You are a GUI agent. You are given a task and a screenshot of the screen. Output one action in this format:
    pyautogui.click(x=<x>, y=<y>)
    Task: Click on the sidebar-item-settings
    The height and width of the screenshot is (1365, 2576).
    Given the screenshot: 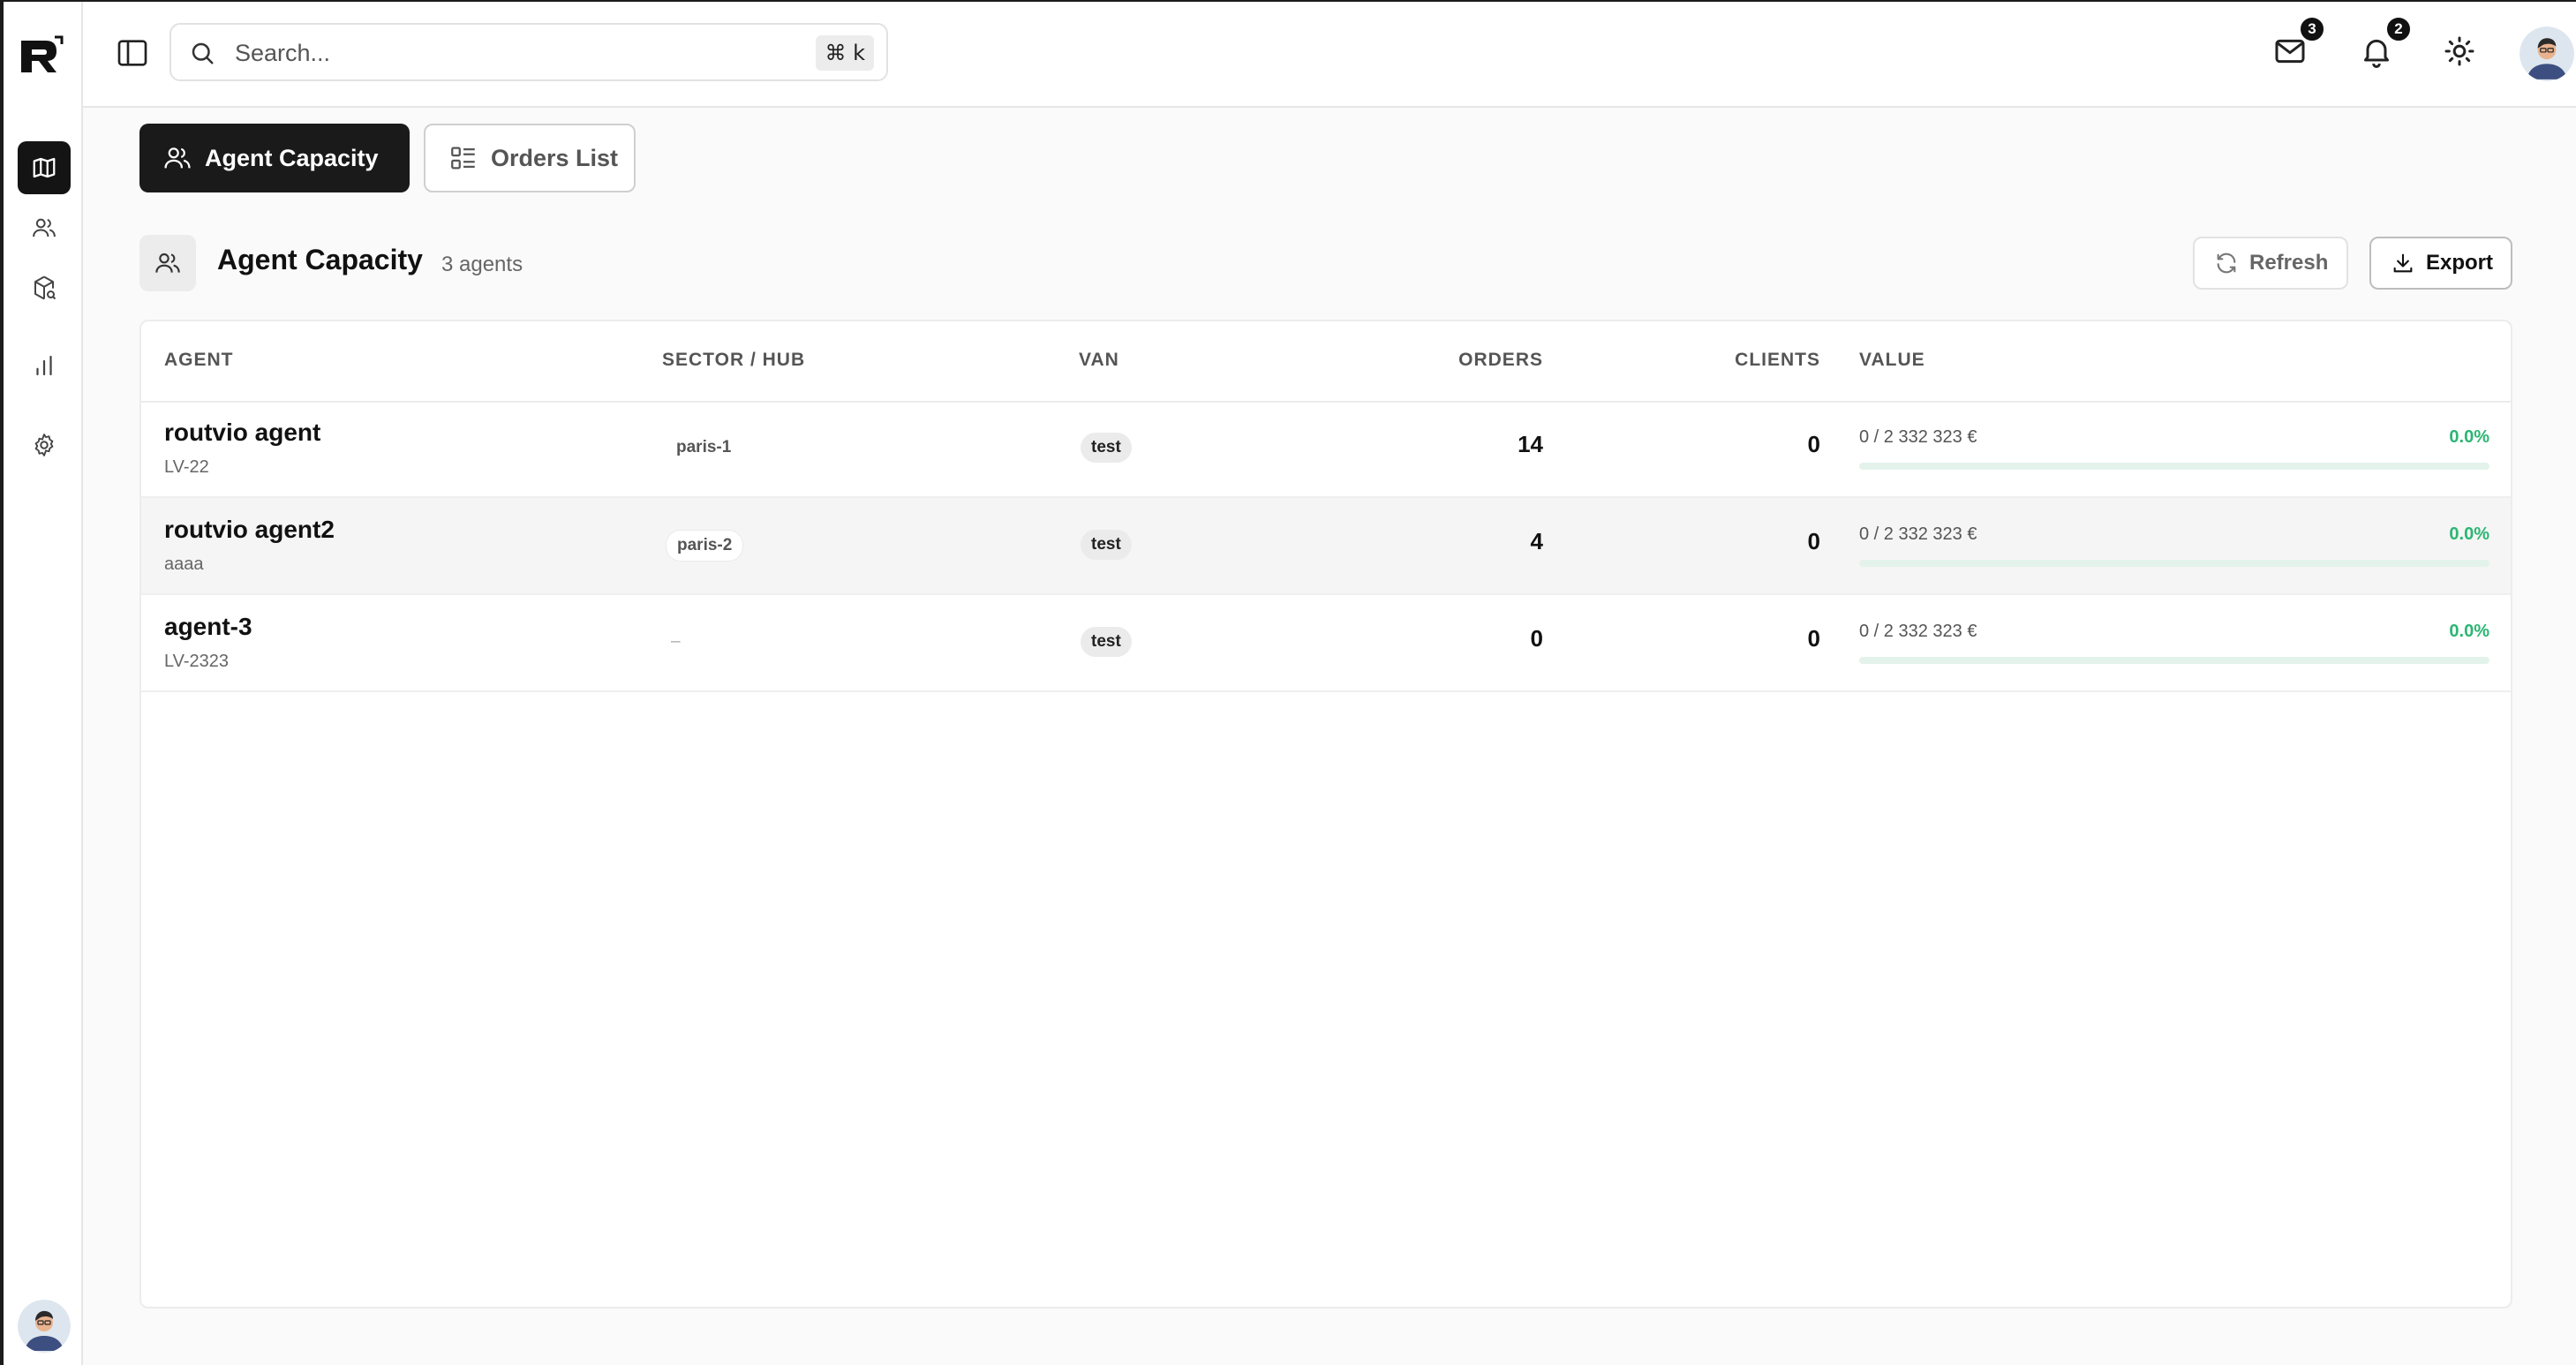 What is the action you would take?
    pyautogui.click(x=45, y=445)
    